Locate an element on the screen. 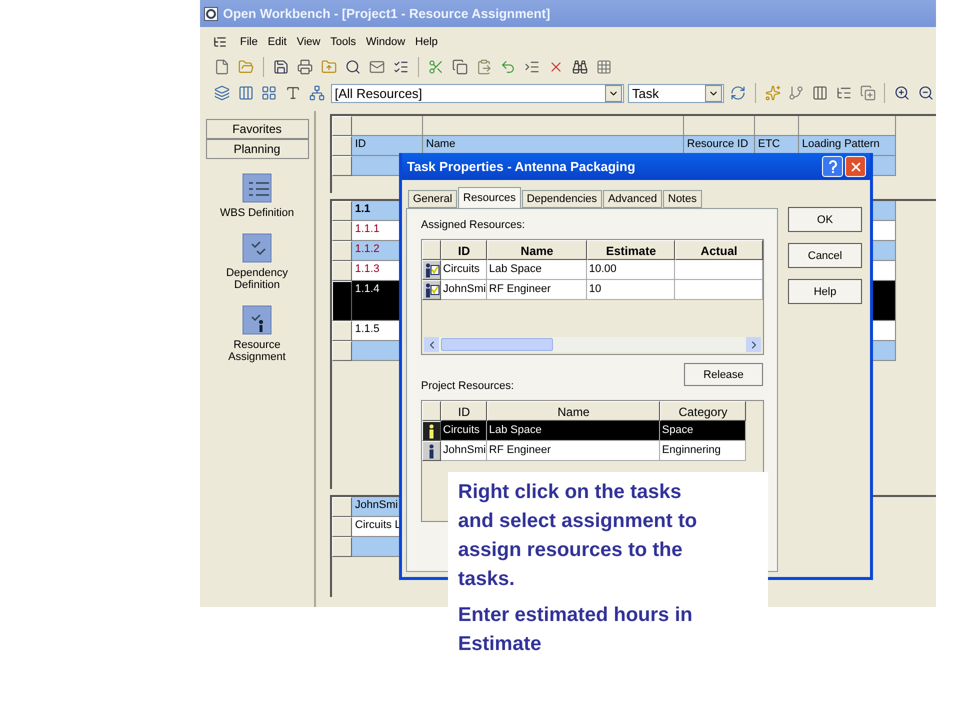 This screenshot has width=960, height=720. menu-item: Edit is located at coordinates (277, 42).